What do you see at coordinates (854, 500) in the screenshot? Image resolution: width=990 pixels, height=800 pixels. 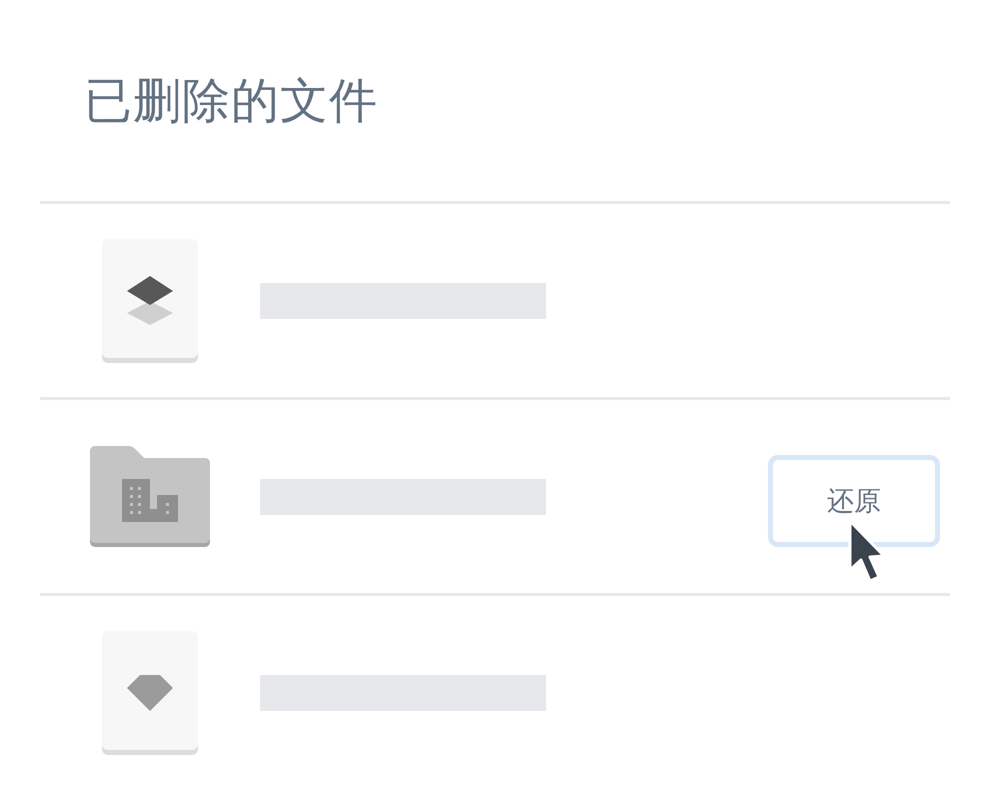 I see `restore-button: 还原` at bounding box center [854, 500].